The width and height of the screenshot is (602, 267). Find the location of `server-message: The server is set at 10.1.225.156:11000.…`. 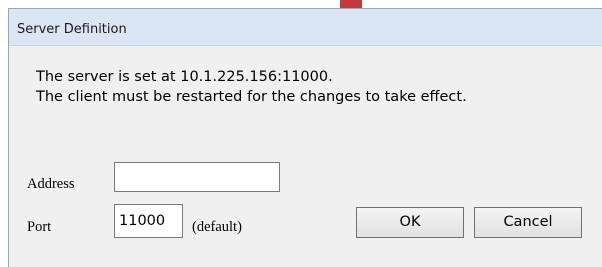

server-message: The server is set at 10.1.225.156:11000.… is located at coordinates (251, 87).